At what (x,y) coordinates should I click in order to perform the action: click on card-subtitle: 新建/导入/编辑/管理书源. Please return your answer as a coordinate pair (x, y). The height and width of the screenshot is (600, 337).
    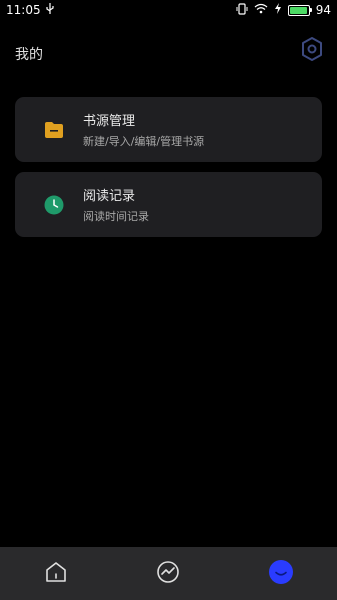
    Looking at the image, I should click on (144, 141).